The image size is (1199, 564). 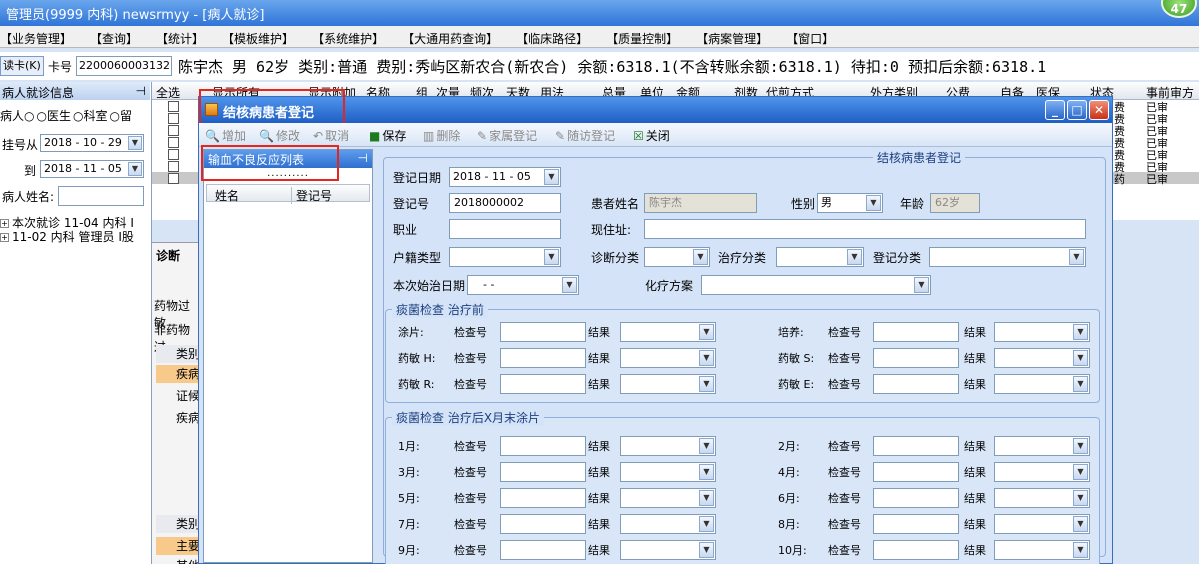 I want to click on grid-col-header: 全选, so click(x=168, y=92).